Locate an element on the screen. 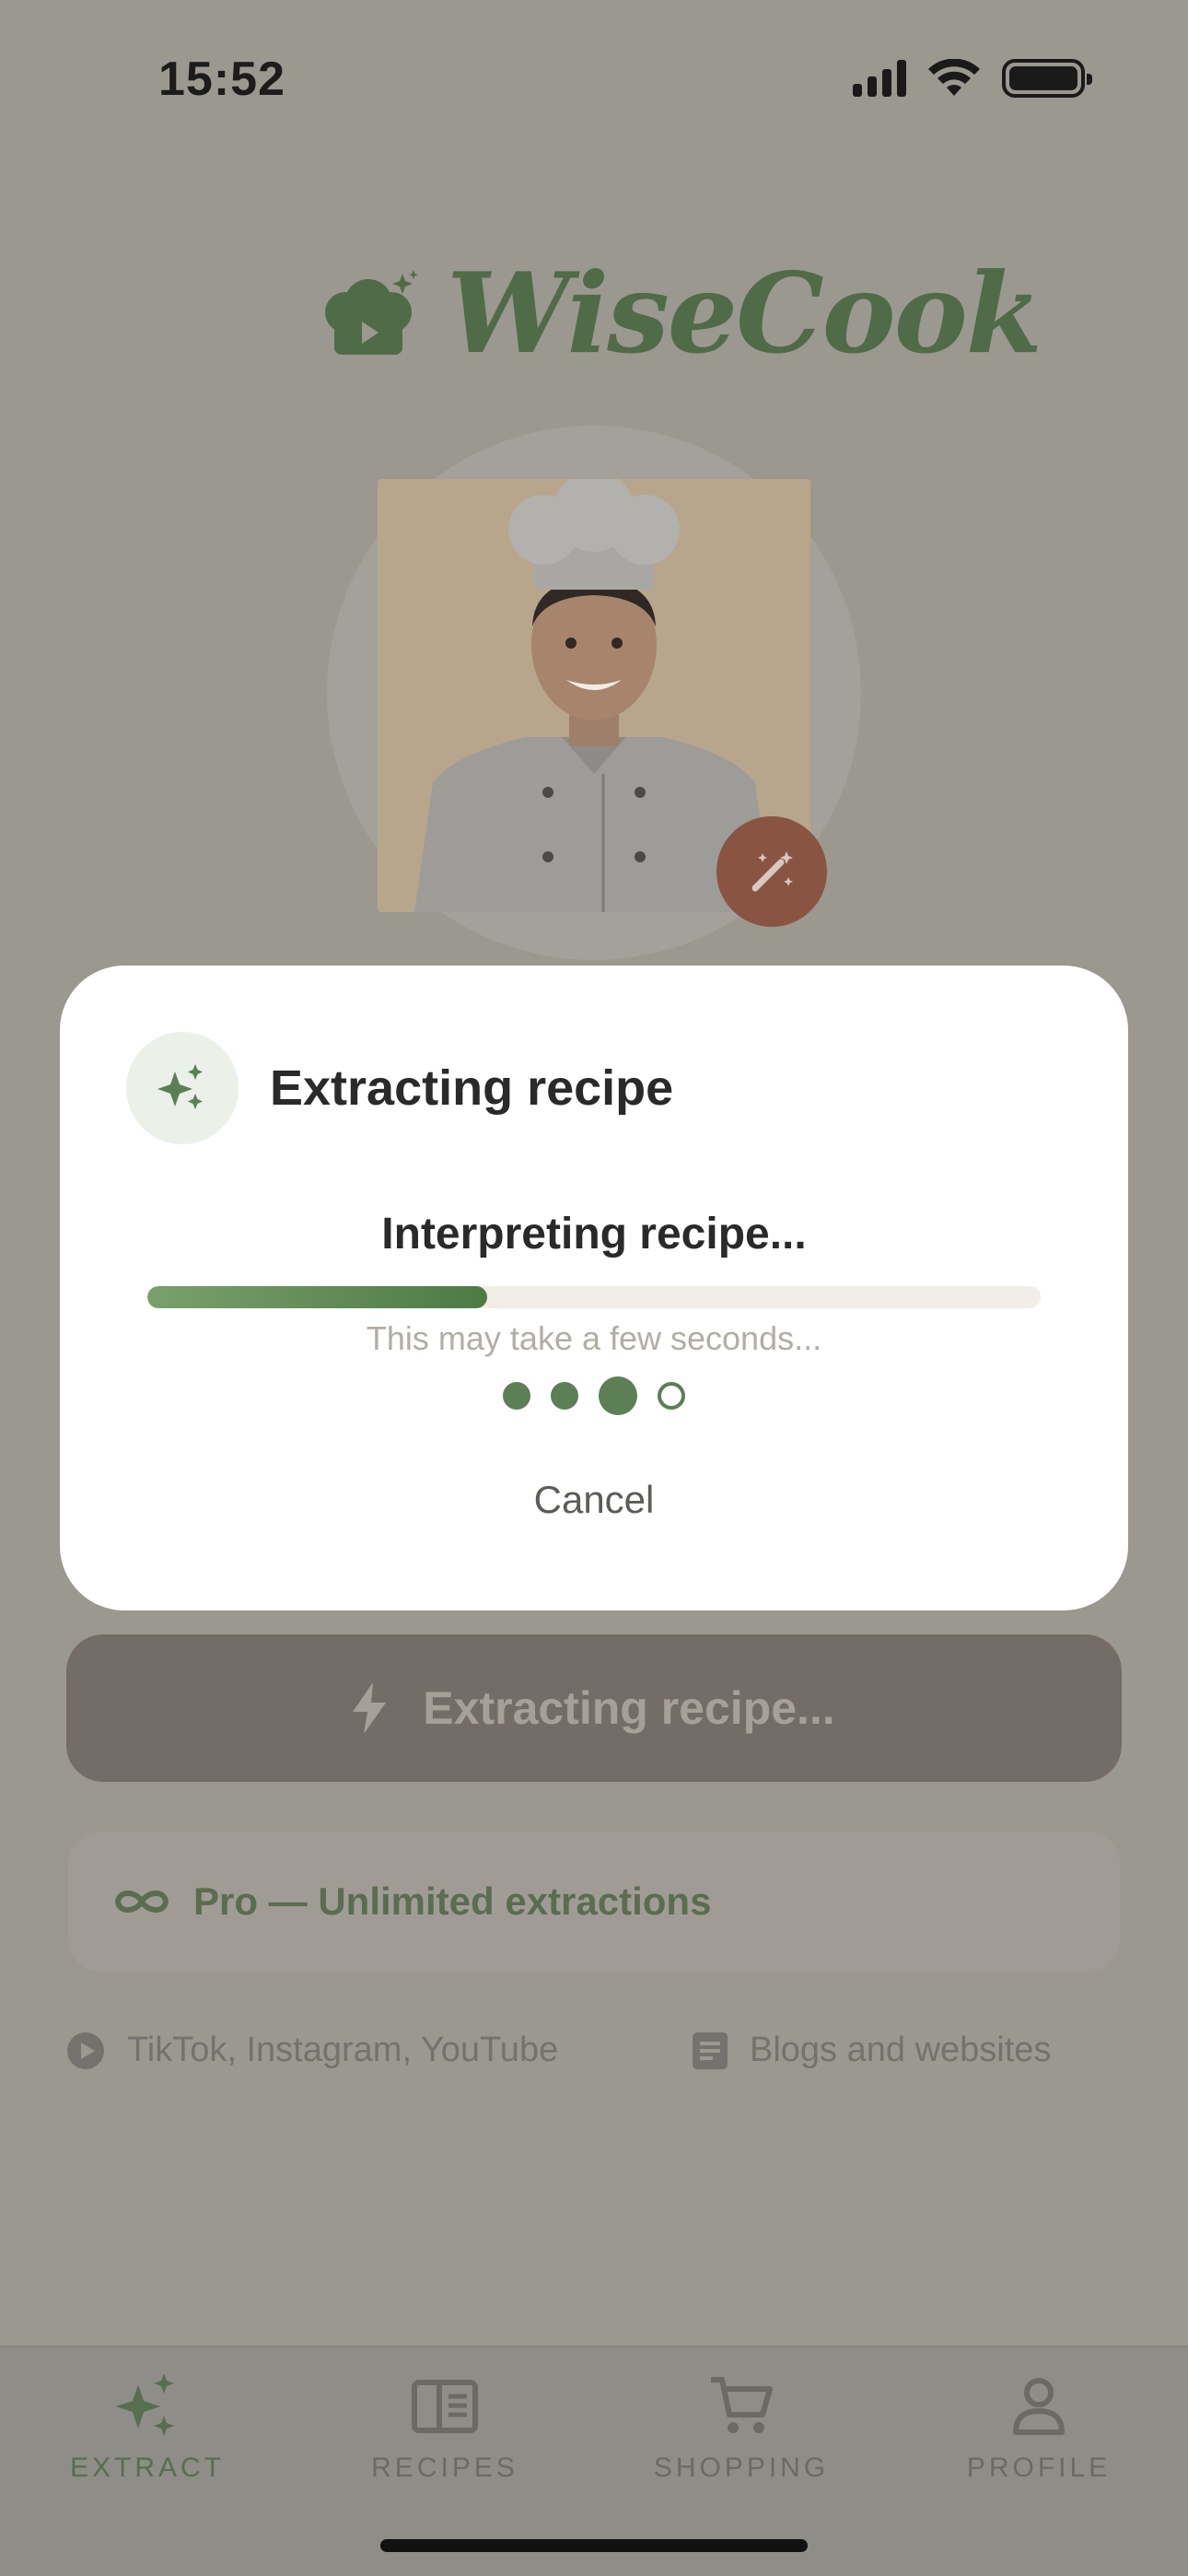 The height and width of the screenshot is (2576, 1188). pro-upgrade-button: Pro — Unlimited extractions is located at coordinates (594, 1902).